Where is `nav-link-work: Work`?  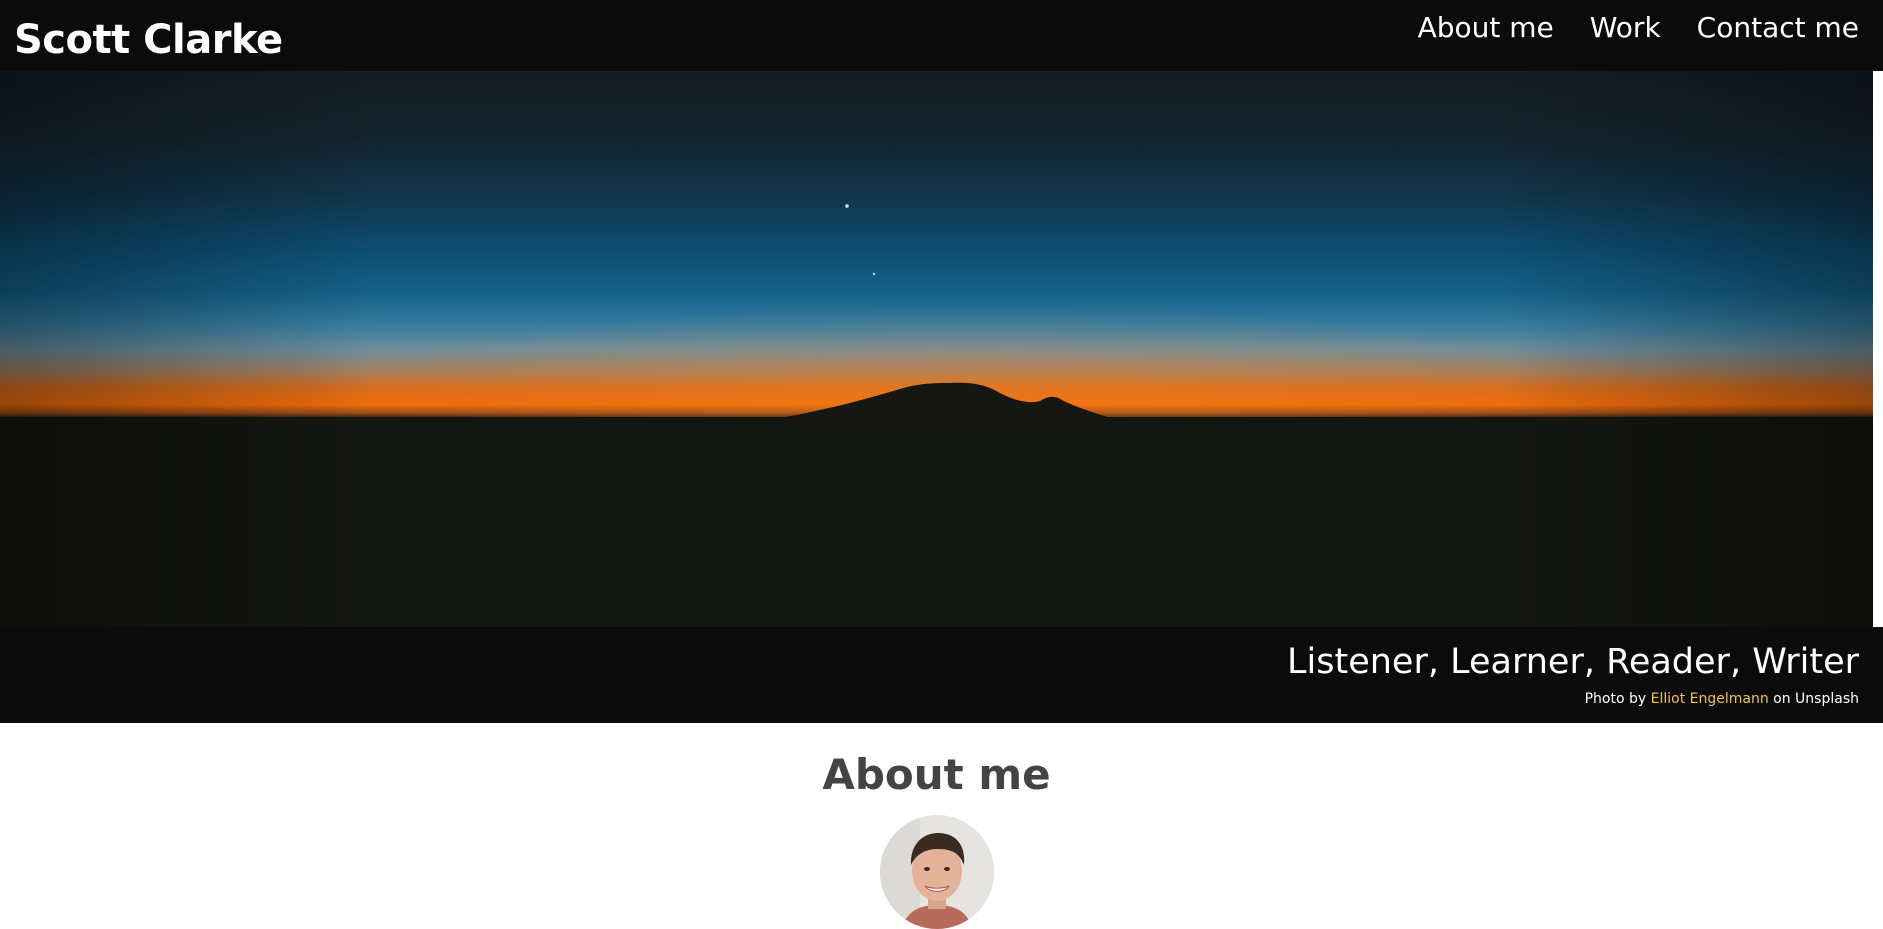 nav-link-work: Work is located at coordinates (1625, 28).